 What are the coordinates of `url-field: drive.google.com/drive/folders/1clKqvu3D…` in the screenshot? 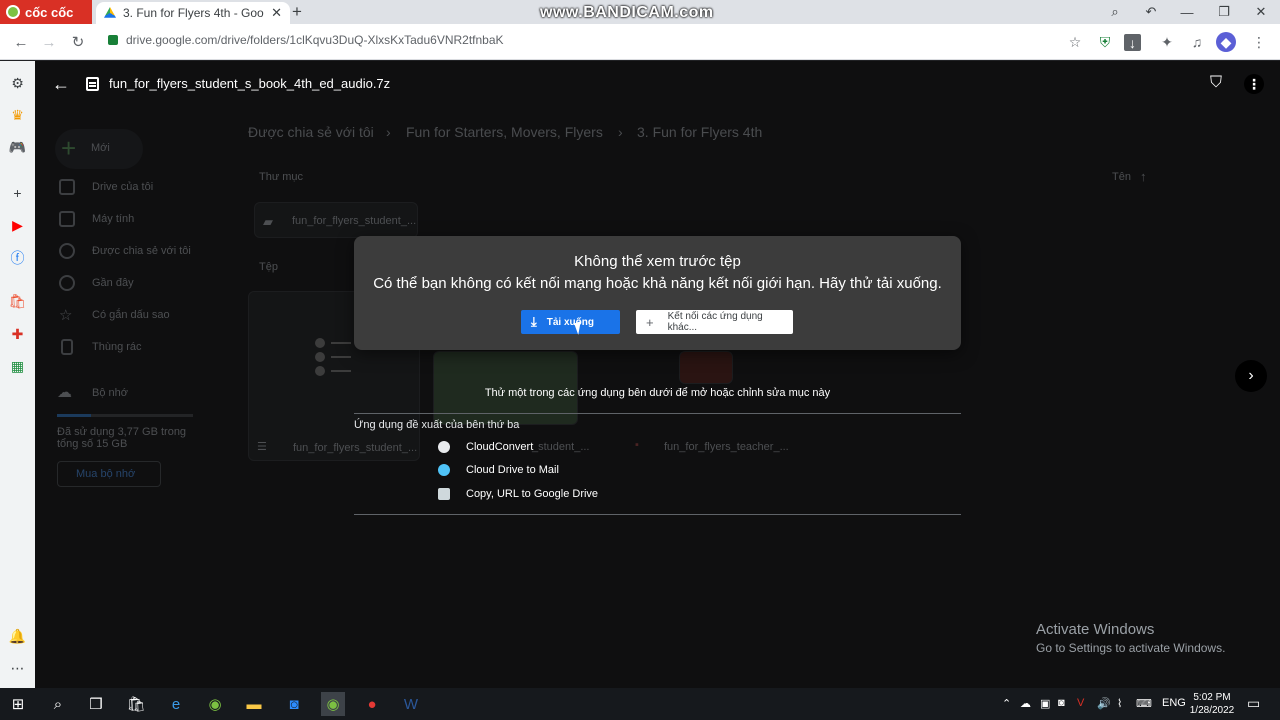 It's located at (306, 40).